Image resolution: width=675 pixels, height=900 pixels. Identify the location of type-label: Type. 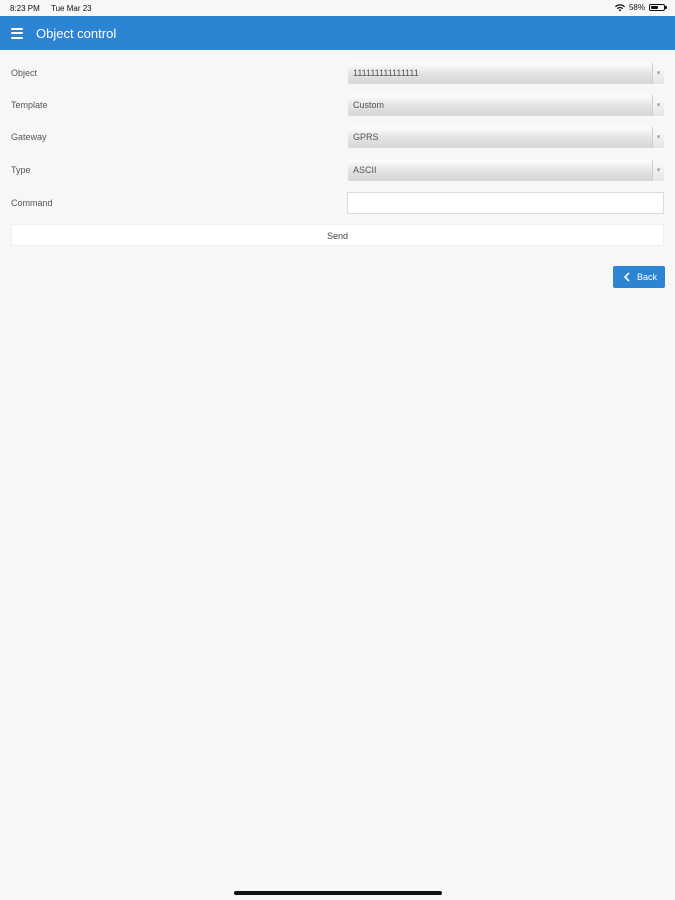
(21, 170).